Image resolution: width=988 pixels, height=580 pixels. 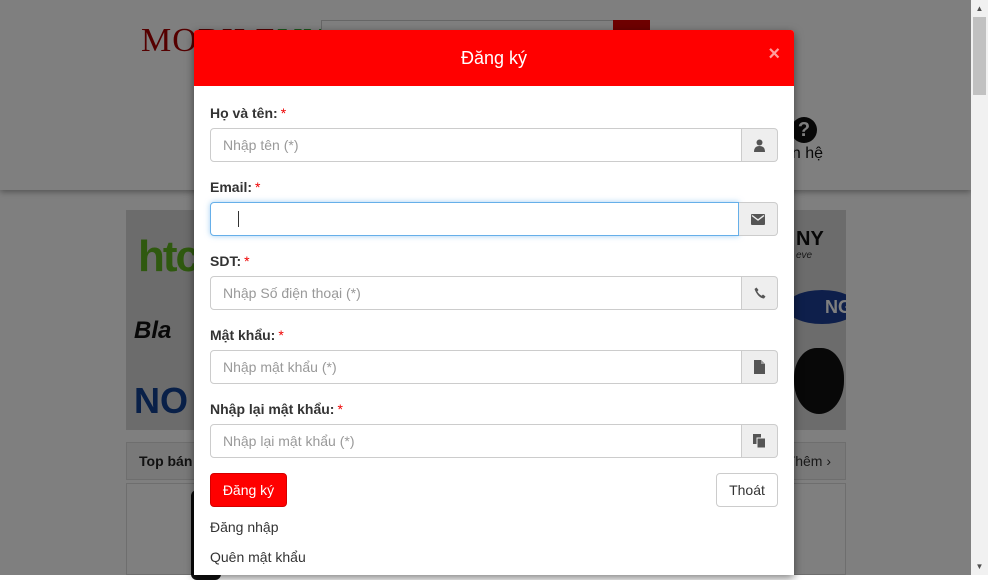 I want to click on scroll-up-arrow-icon: ▲, so click(x=979, y=8).